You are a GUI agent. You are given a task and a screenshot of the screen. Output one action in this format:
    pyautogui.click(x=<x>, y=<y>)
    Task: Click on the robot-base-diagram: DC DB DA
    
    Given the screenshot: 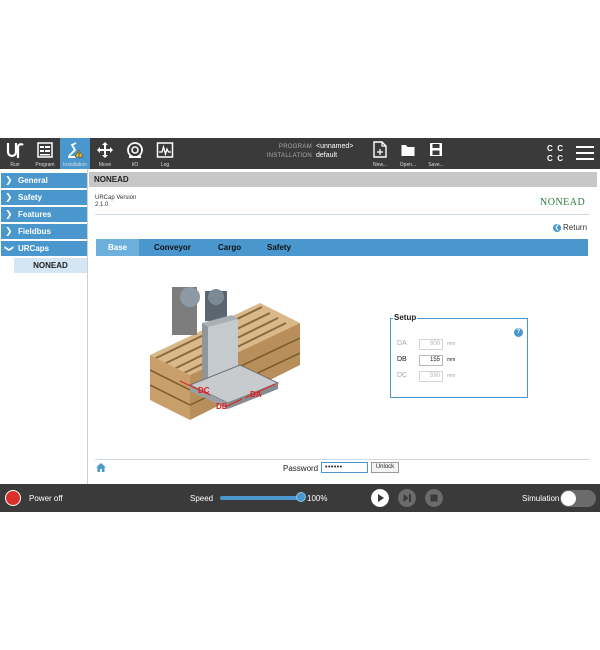 What is the action you would take?
    pyautogui.click(x=225, y=353)
    